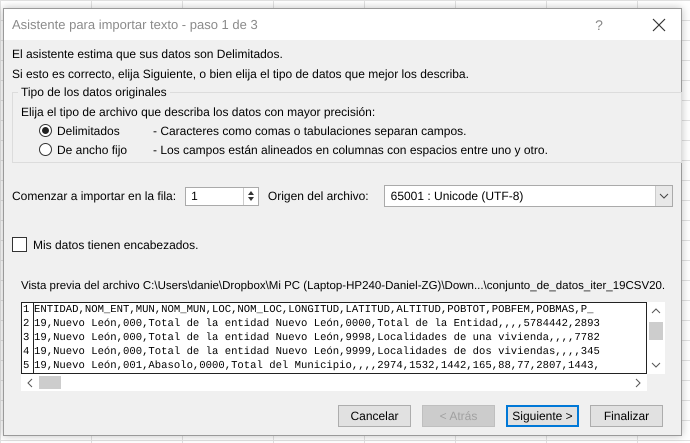 This screenshot has width=690, height=443. What do you see at coordinates (222, 196) in the screenshot?
I see `row-spinner: 1` at bounding box center [222, 196].